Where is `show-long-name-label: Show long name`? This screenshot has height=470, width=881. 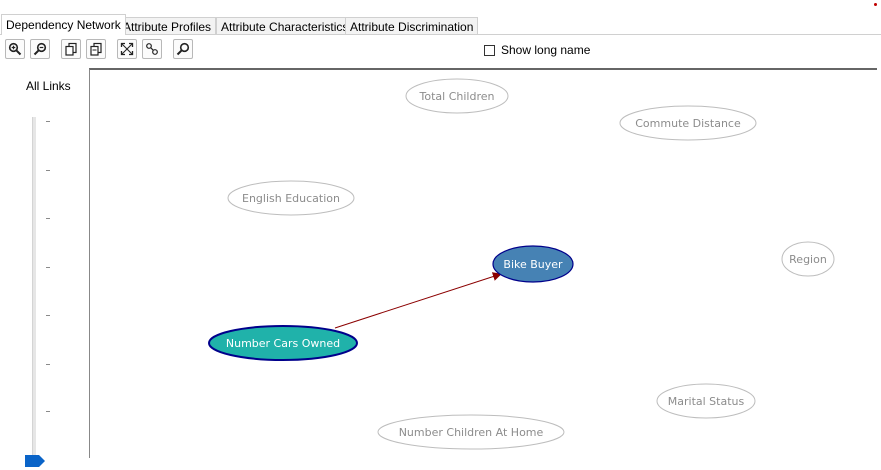 show-long-name-label: Show long name is located at coordinates (546, 50).